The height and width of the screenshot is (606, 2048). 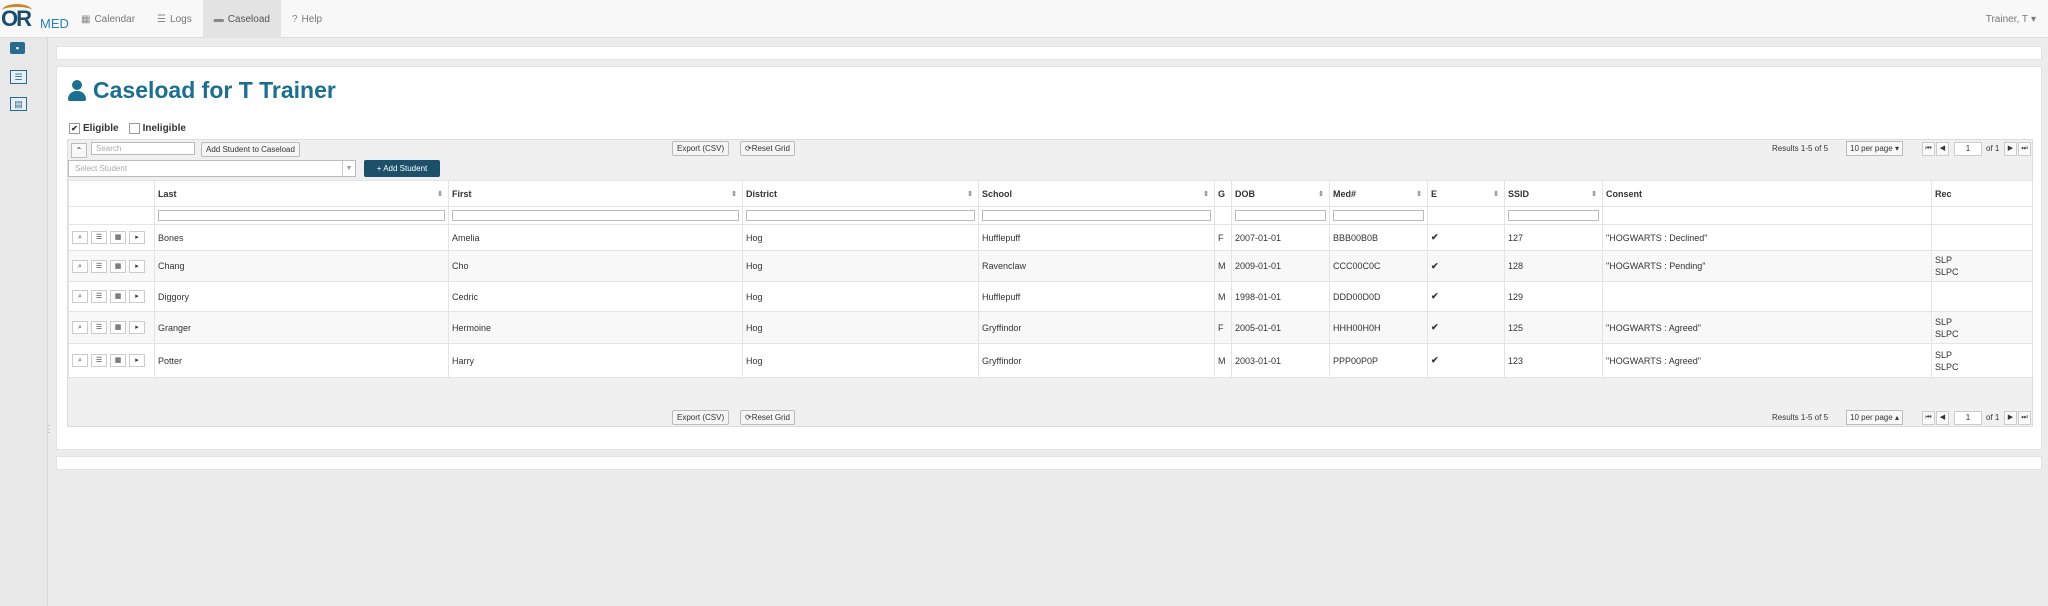 What do you see at coordinates (1280, 215) in the screenshot?
I see `filter-dob-input` at bounding box center [1280, 215].